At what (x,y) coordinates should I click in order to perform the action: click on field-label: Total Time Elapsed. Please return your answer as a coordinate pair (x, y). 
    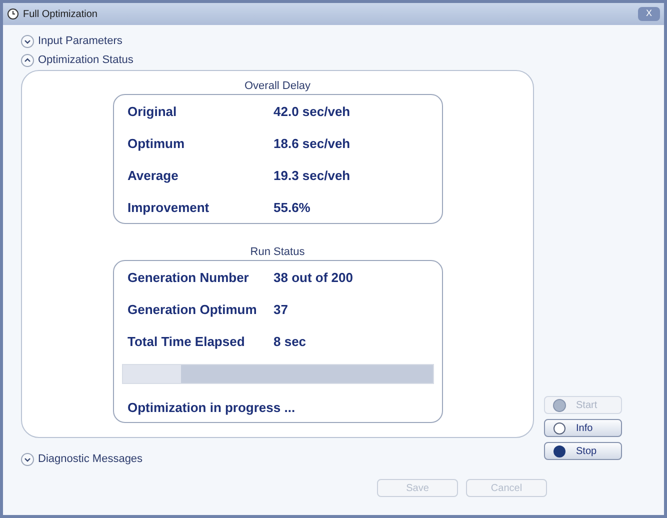
    Looking at the image, I should click on (187, 342).